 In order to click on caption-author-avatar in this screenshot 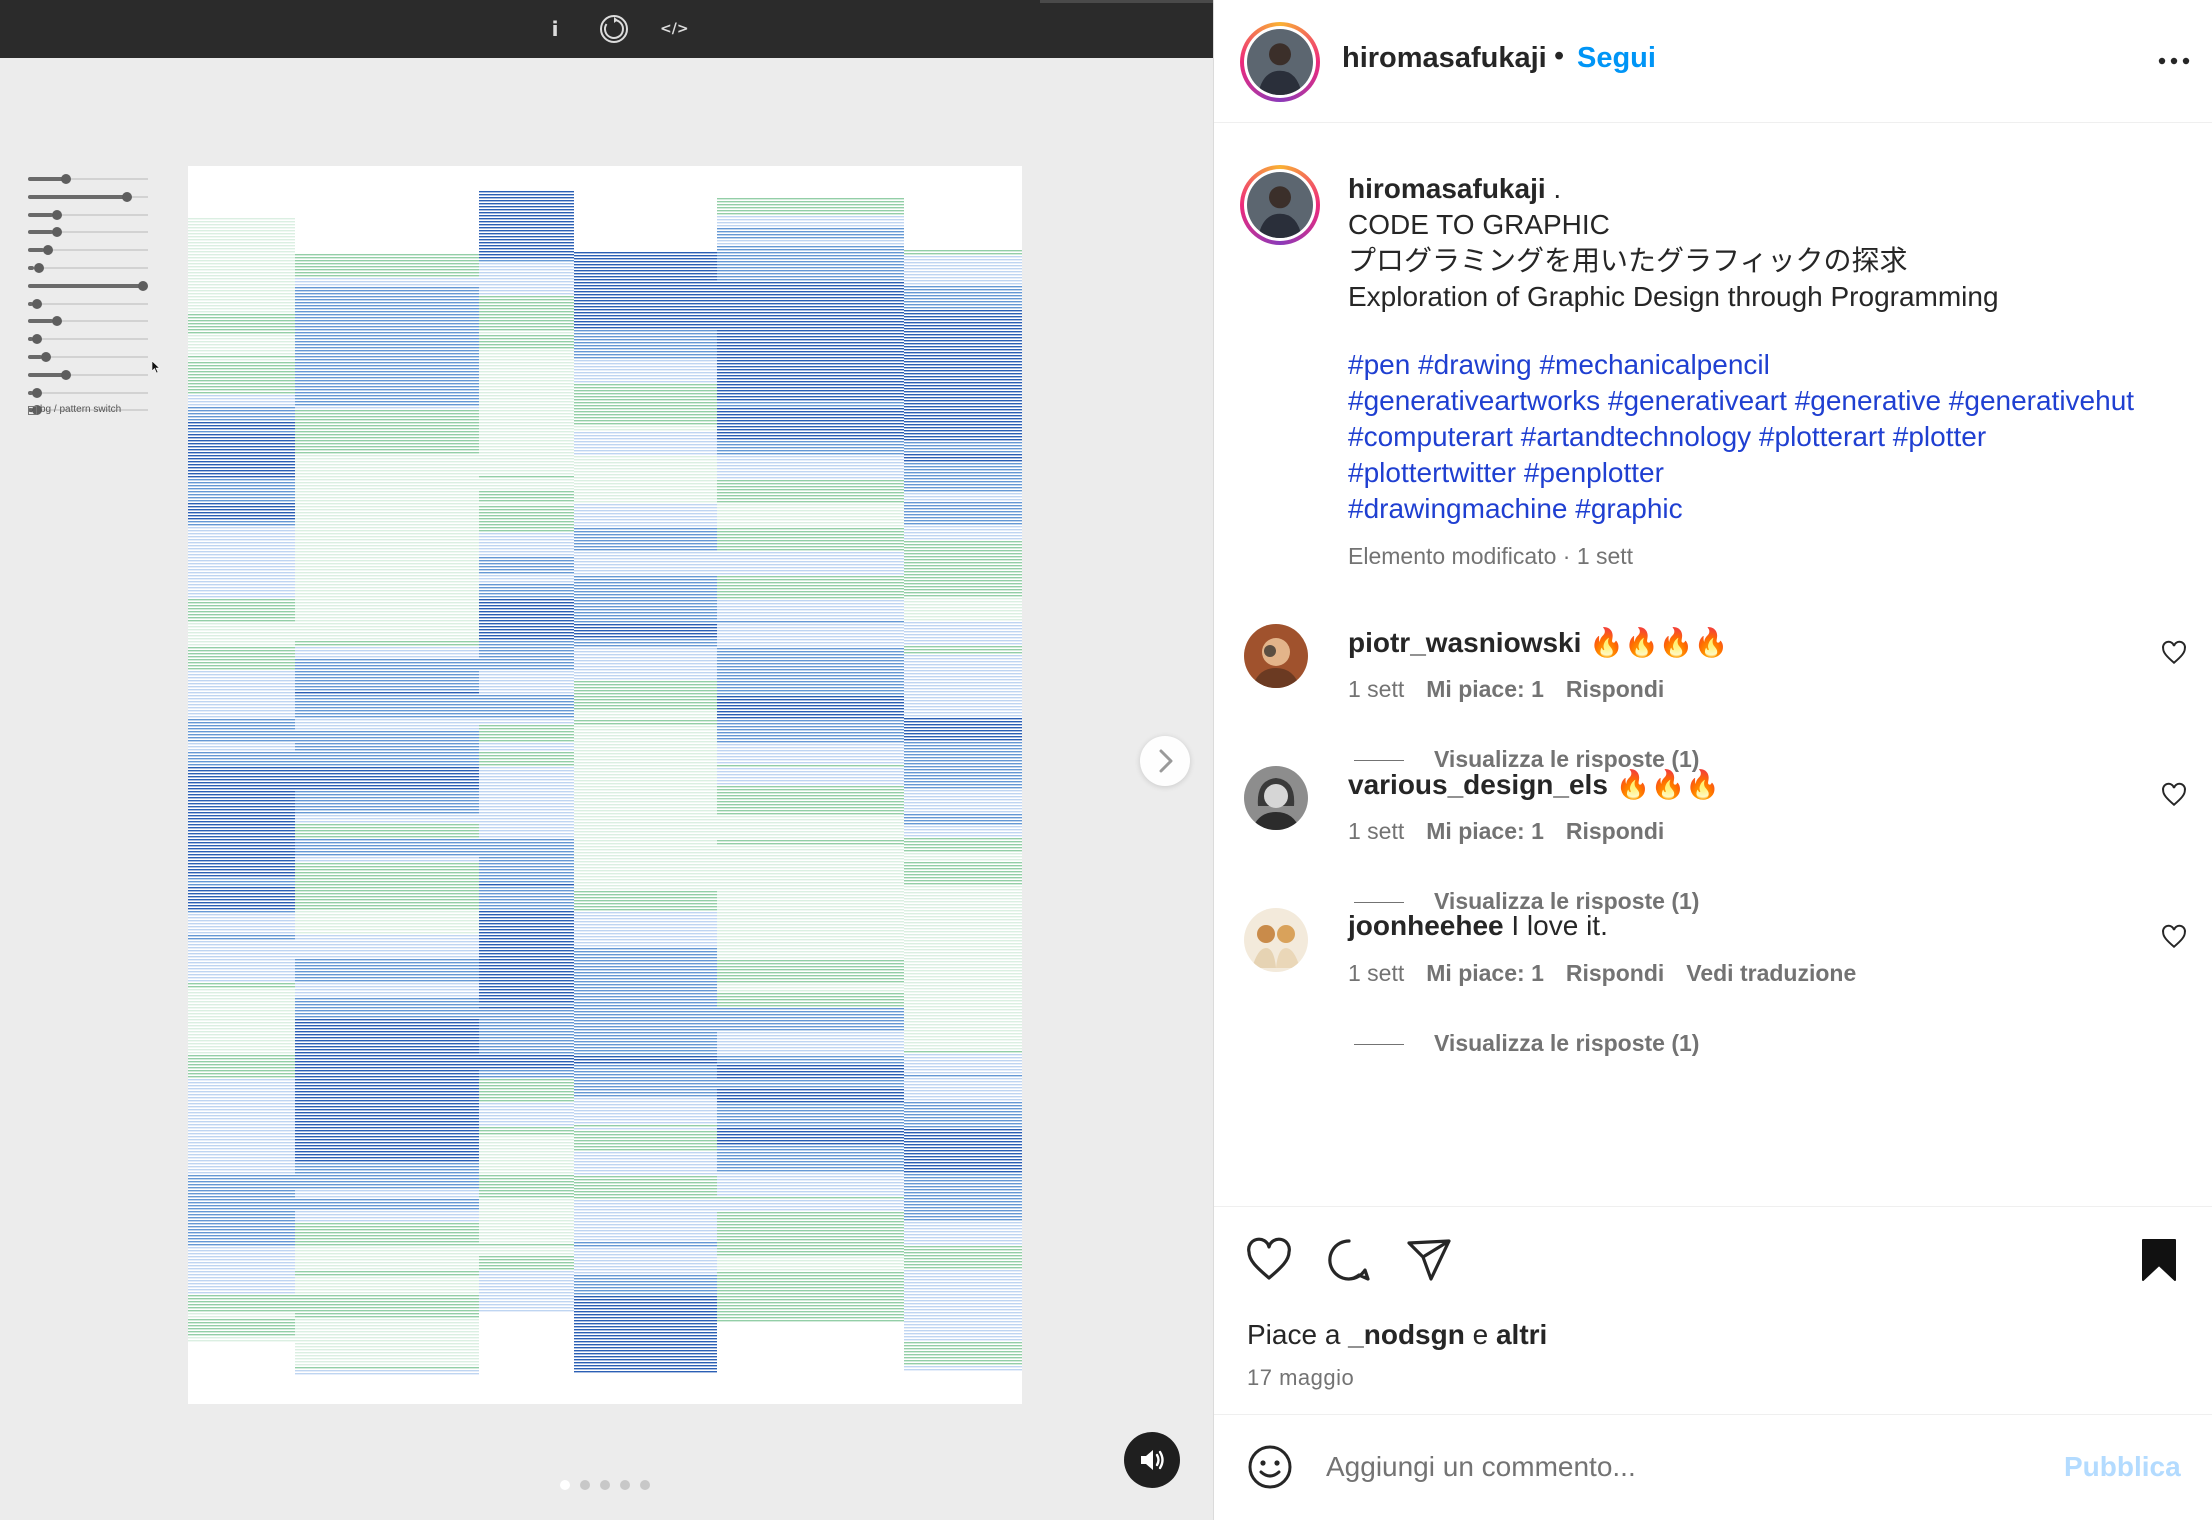, I will do `click(1280, 205)`.